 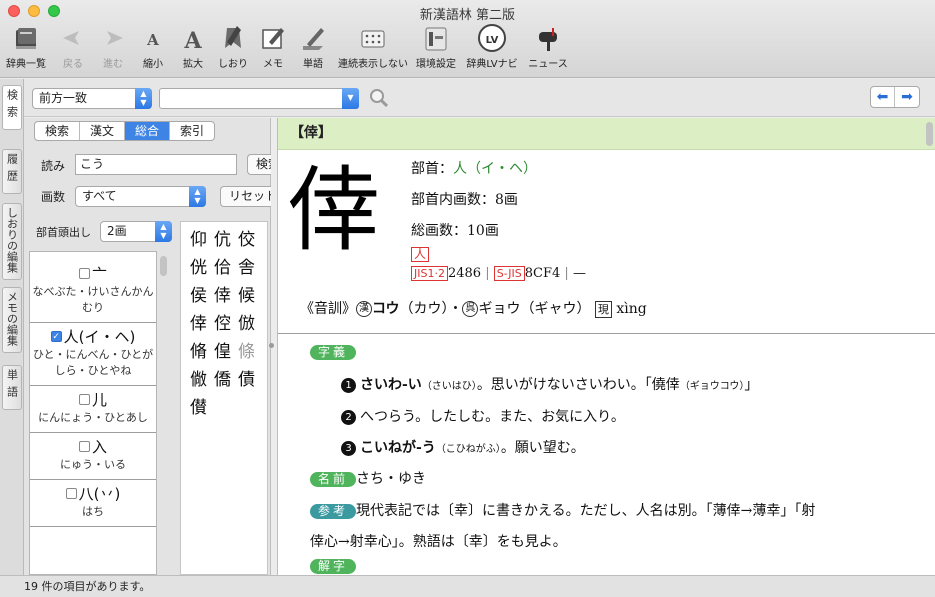 I want to click on kanji-result: 債, so click(x=246, y=380).